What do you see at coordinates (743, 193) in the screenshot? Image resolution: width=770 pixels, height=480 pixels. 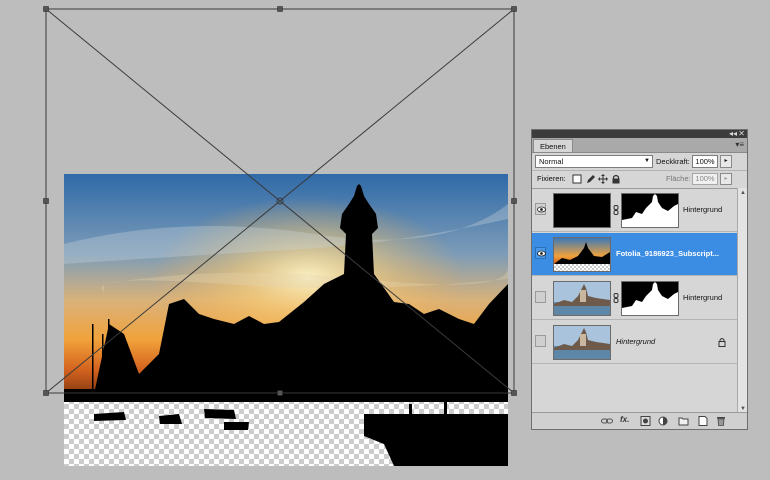 I see `scroll-up-icon: ▲` at bounding box center [743, 193].